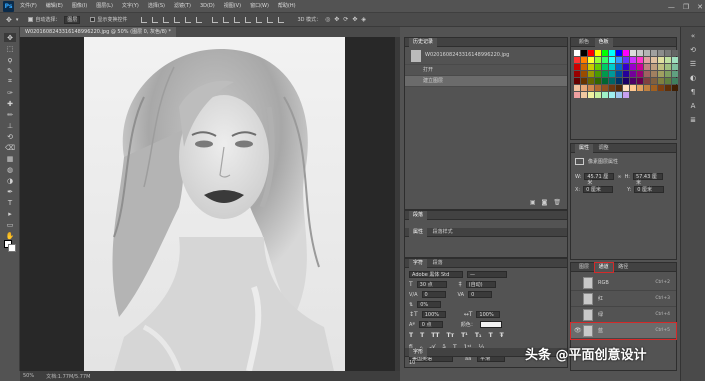 The image size is (705, 381). I want to click on adjustments-icon: ◐, so click(693, 78).